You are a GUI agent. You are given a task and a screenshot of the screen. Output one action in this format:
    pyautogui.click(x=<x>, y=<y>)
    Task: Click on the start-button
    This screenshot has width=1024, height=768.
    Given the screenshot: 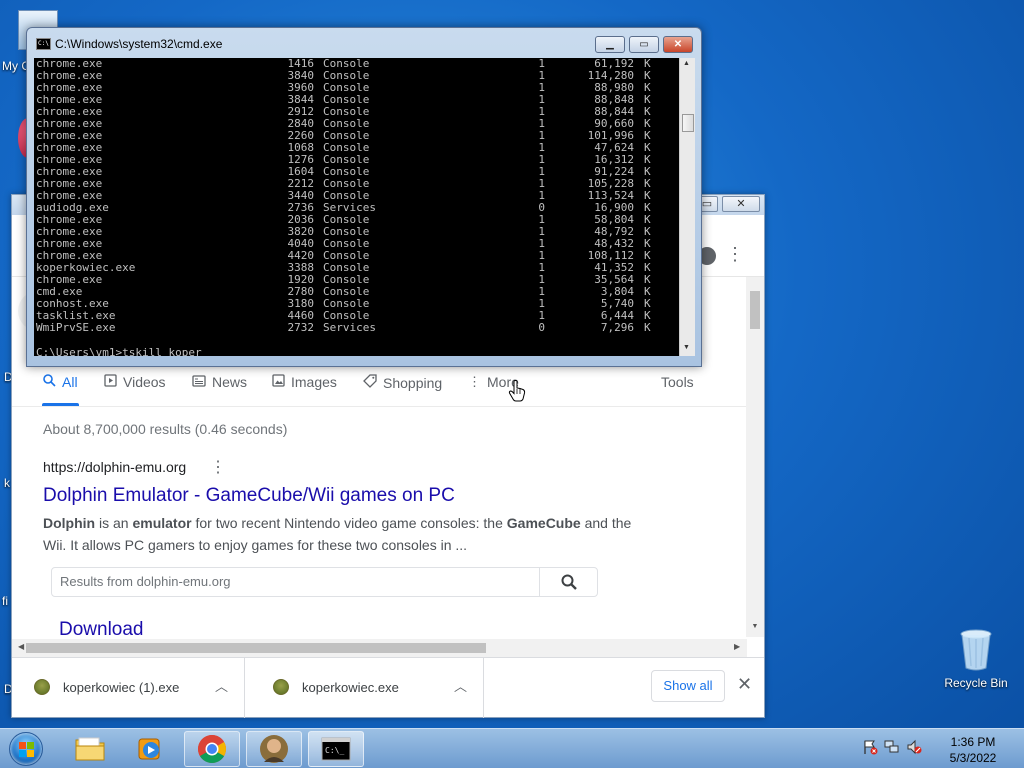 What is the action you would take?
    pyautogui.click(x=26, y=749)
    